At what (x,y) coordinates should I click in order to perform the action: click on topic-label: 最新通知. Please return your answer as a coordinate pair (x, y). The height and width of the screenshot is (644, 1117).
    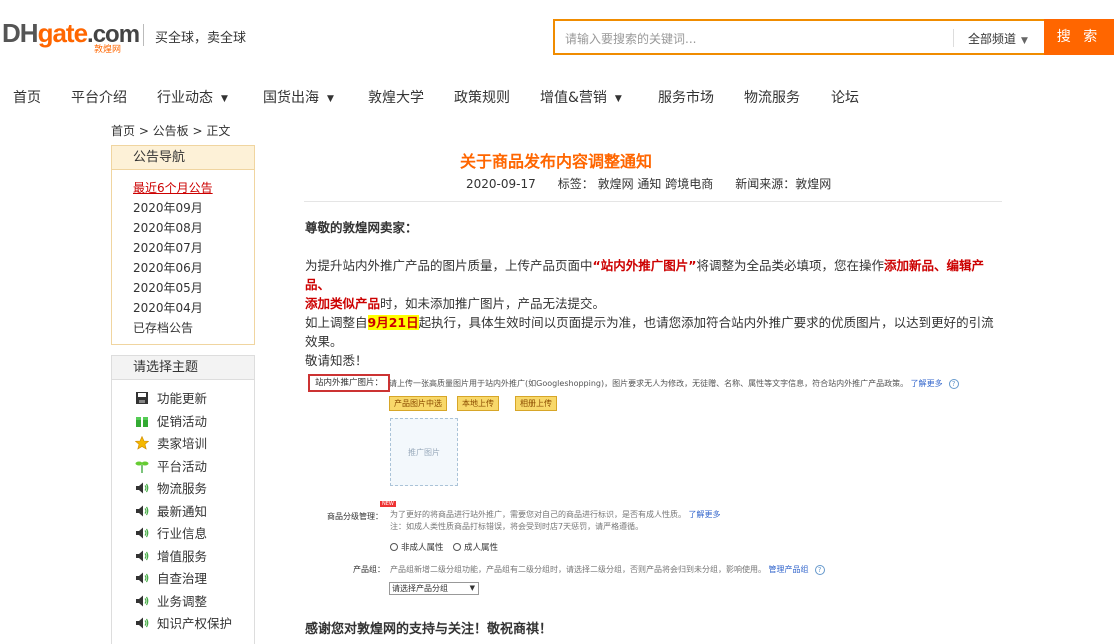
    Looking at the image, I should click on (182, 511).